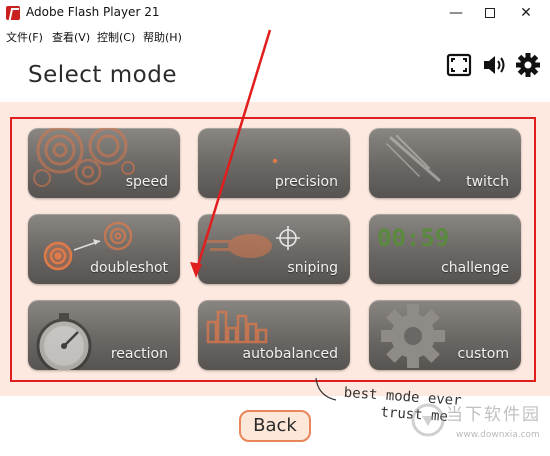  What do you see at coordinates (275, 36) in the screenshot?
I see `menu-bar: 文件(F) 查看(V) 控制(C) 帮助(H)` at bounding box center [275, 36].